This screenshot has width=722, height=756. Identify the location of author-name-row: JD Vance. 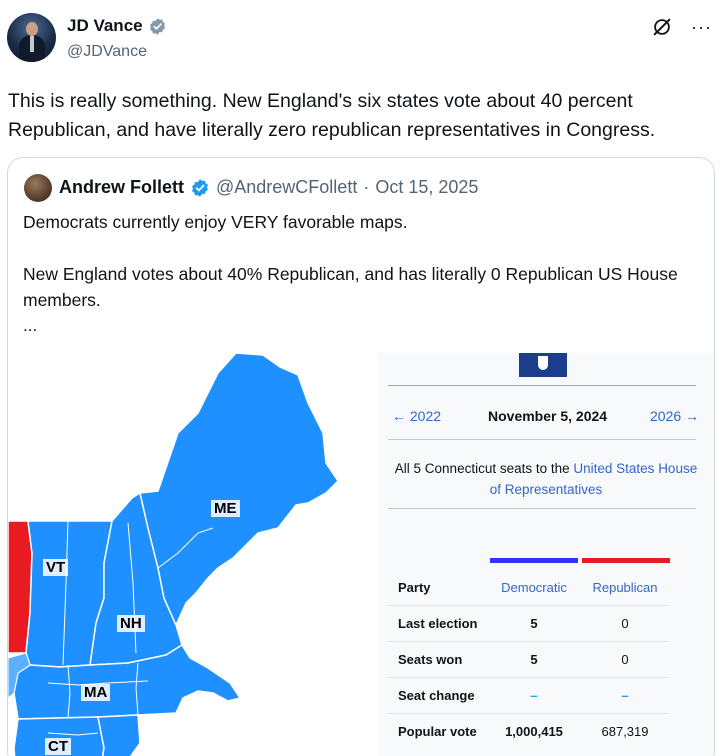
(117, 26).